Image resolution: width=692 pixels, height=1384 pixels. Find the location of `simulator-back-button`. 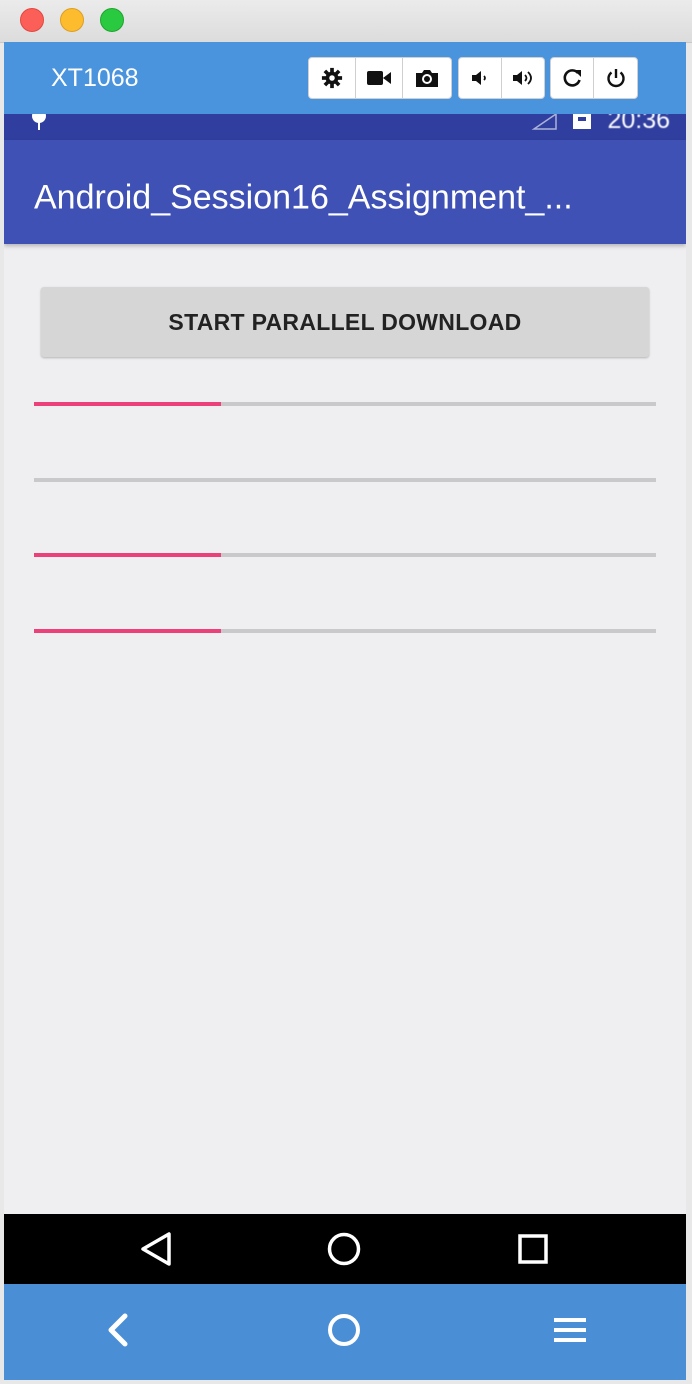

simulator-back-button is located at coordinates (118, 1330).